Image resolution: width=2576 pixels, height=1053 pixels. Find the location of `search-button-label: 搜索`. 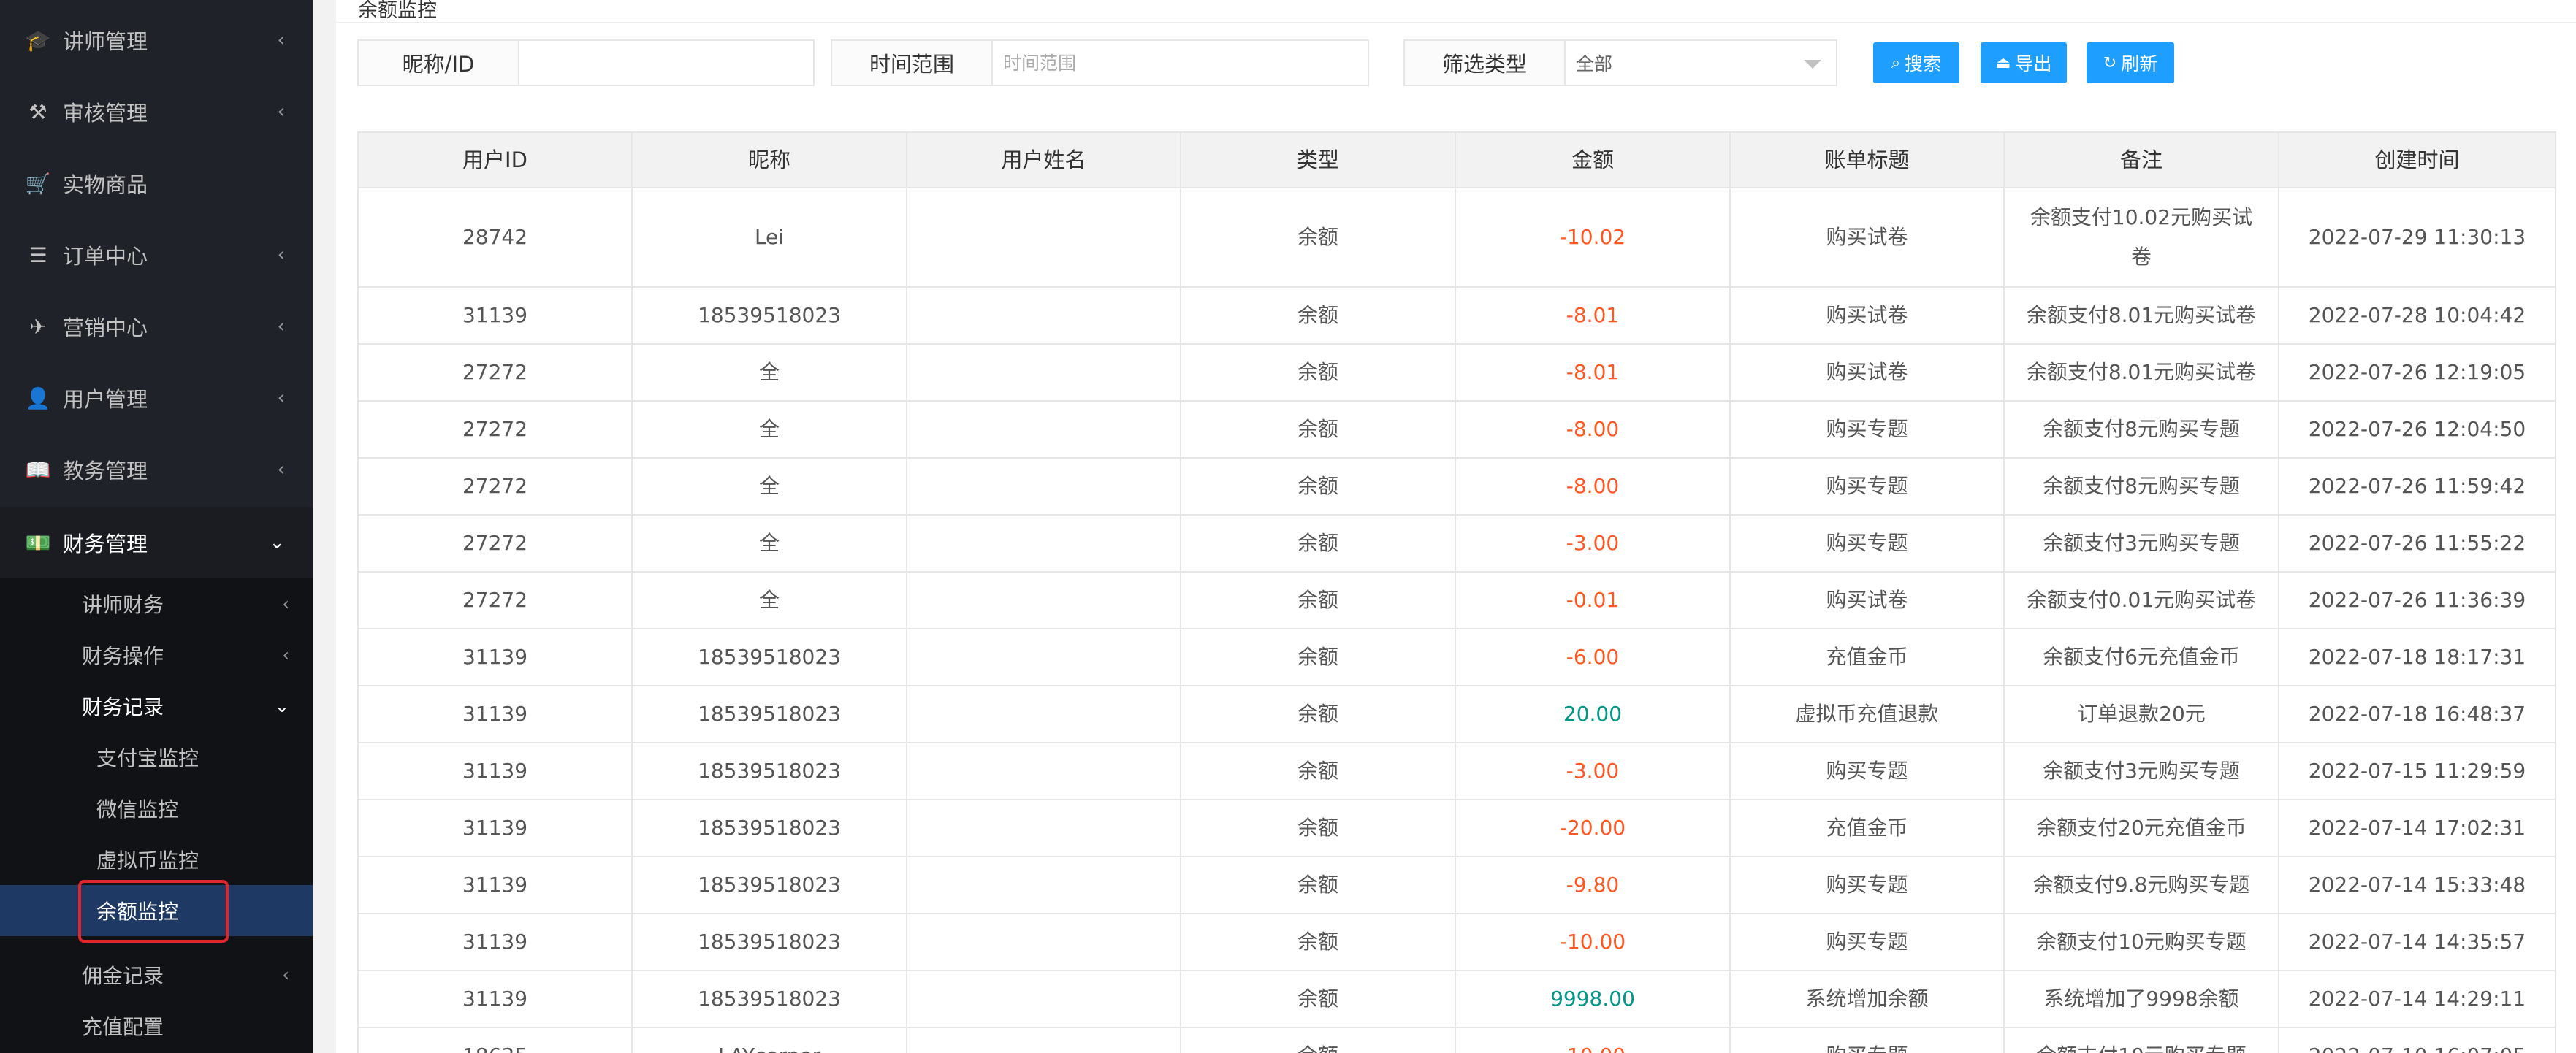

search-button-label: 搜索 is located at coordinates (1924, 63).